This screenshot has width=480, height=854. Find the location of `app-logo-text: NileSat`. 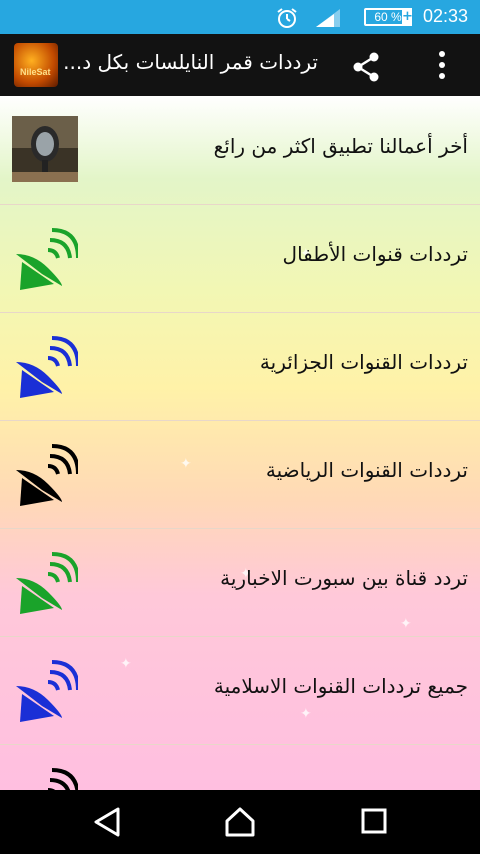

app-logo-text: NileSat is located at coordinates (35, 72).